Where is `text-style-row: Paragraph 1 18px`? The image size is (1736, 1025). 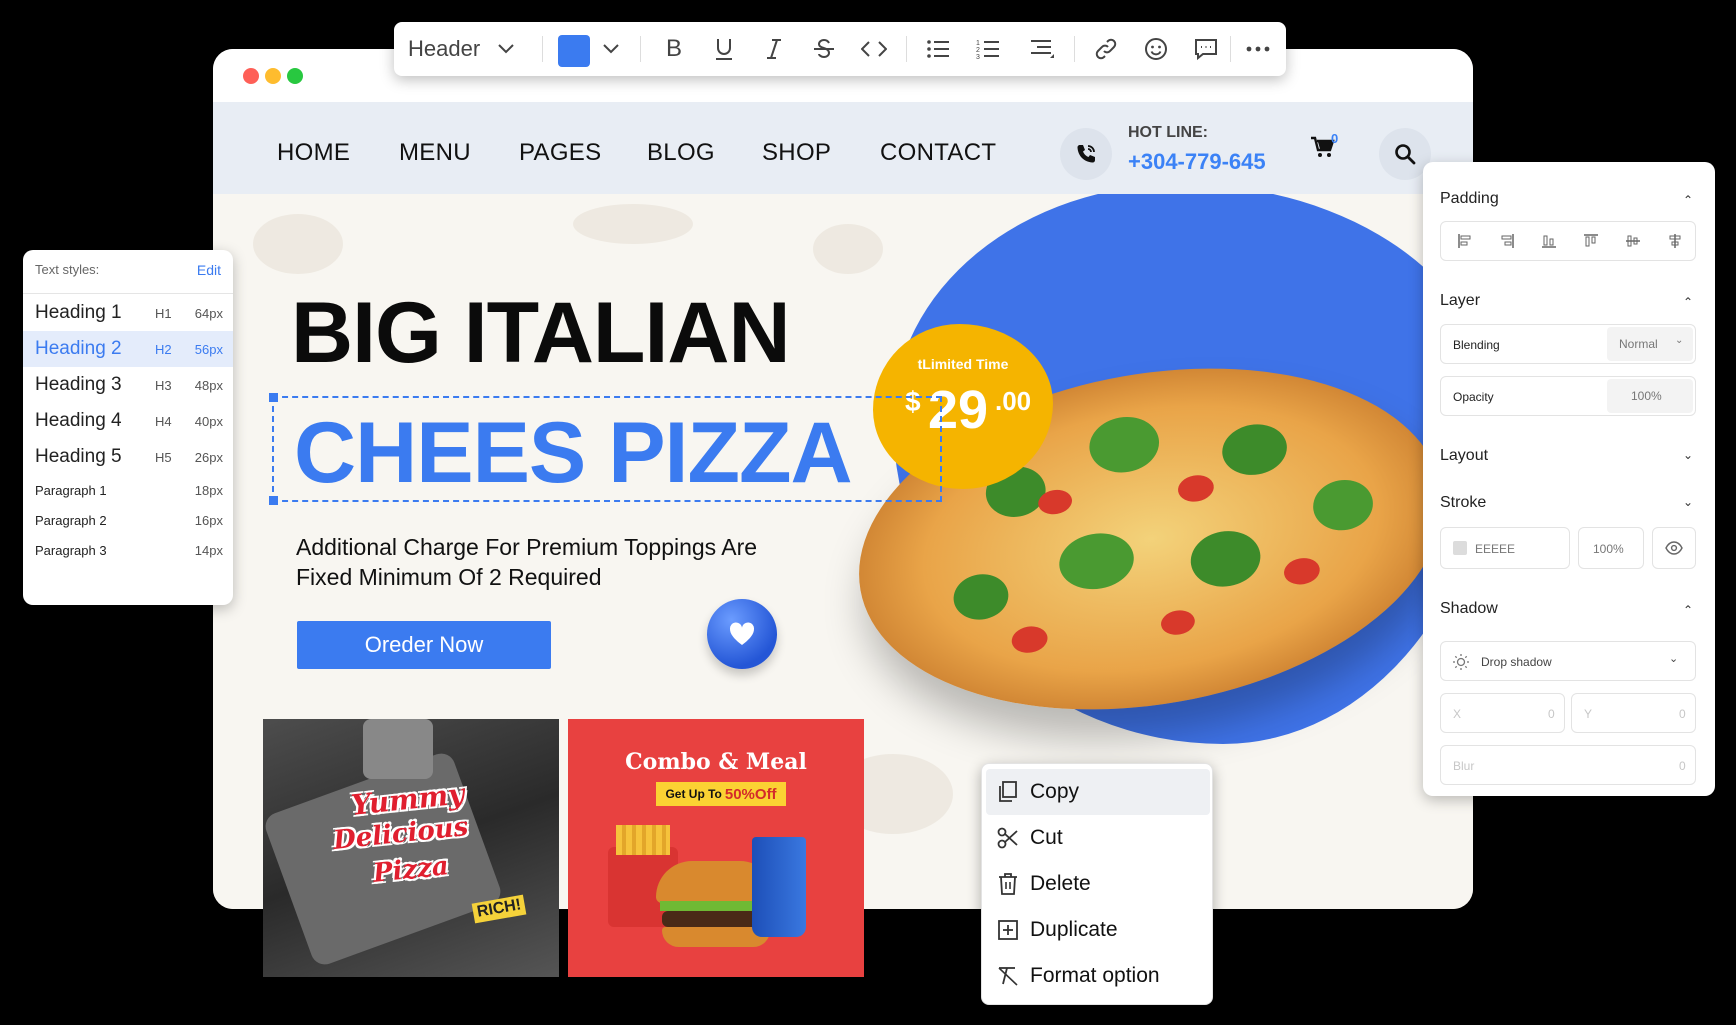
text-style-row: Paragraph 1 18px is located at coordinates (128, 490).